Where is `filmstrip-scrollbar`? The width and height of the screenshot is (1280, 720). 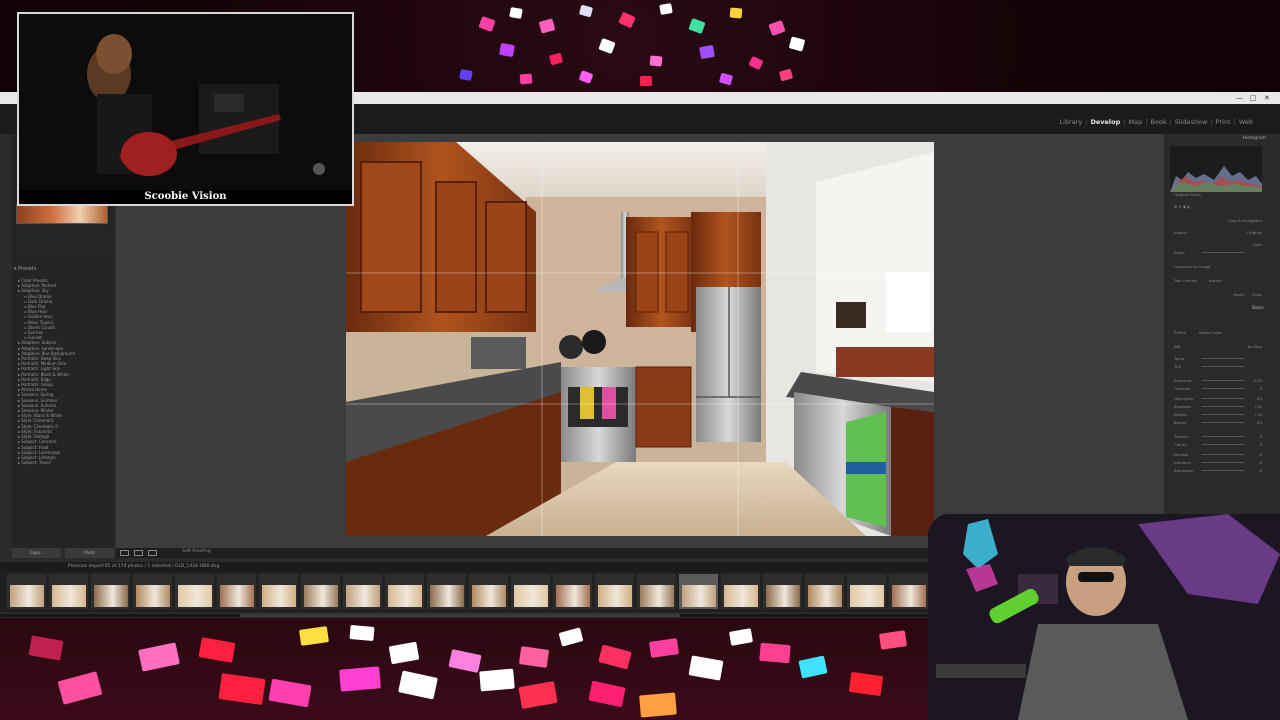 filmstrip-scrollbar is located at coordinates (465, 615).